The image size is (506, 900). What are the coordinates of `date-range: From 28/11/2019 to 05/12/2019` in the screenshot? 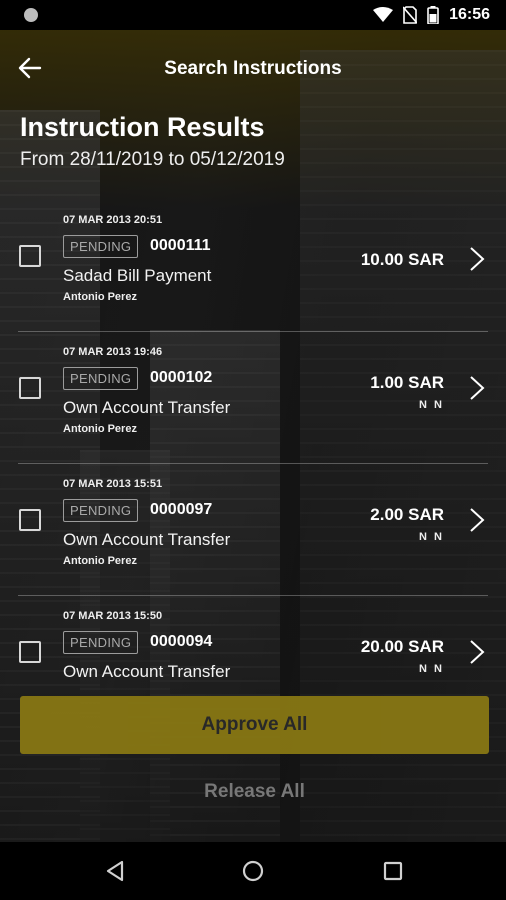 It's located at (152, 159).